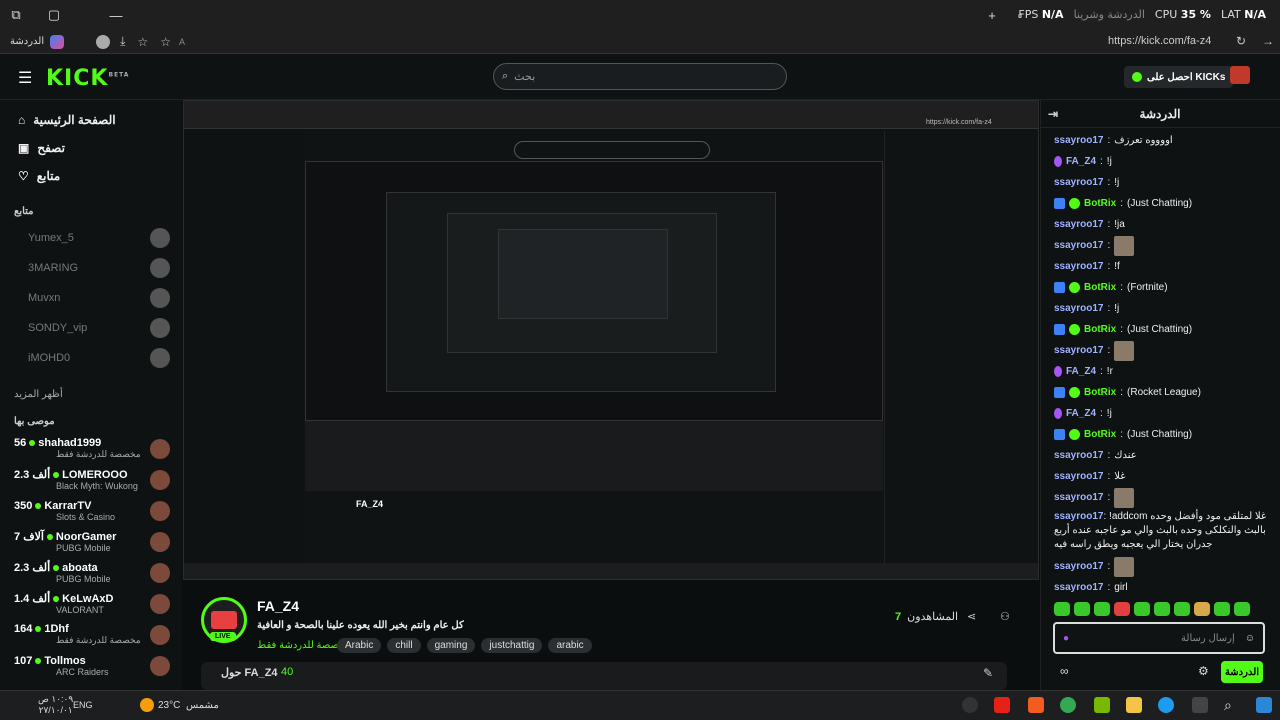 Image resolution: width=1280 pixels, height=720 pixels. I want to click on window-menu-icon: ⧉, so click(16, 15).